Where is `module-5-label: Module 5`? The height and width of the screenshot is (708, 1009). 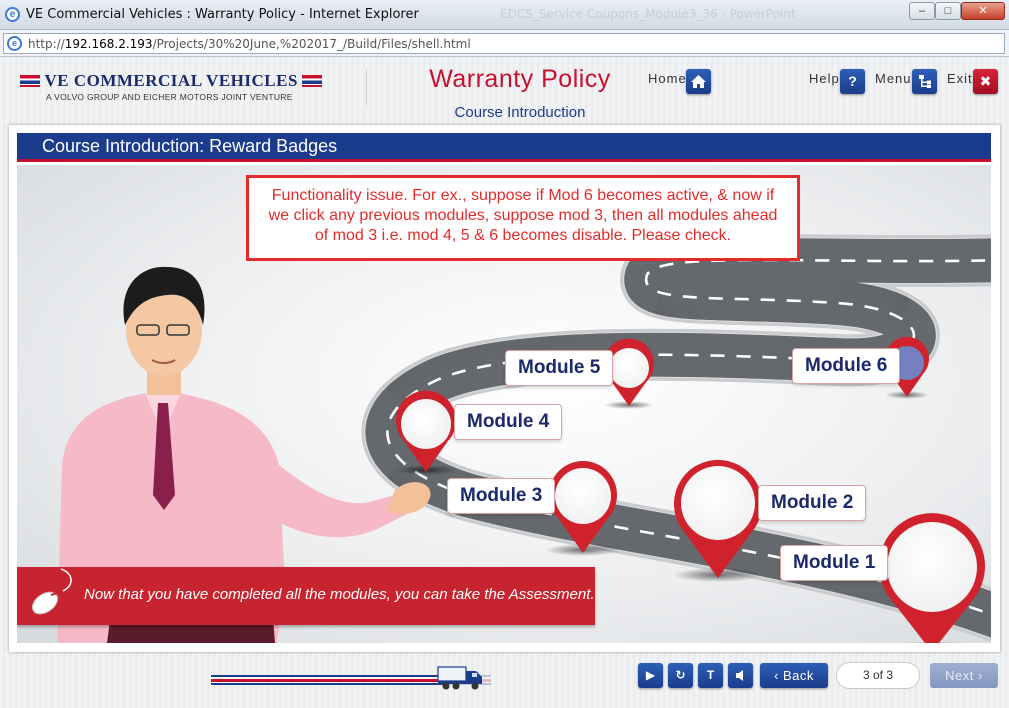 module-5-label: Module 5 is located at coordinates (559, 368).